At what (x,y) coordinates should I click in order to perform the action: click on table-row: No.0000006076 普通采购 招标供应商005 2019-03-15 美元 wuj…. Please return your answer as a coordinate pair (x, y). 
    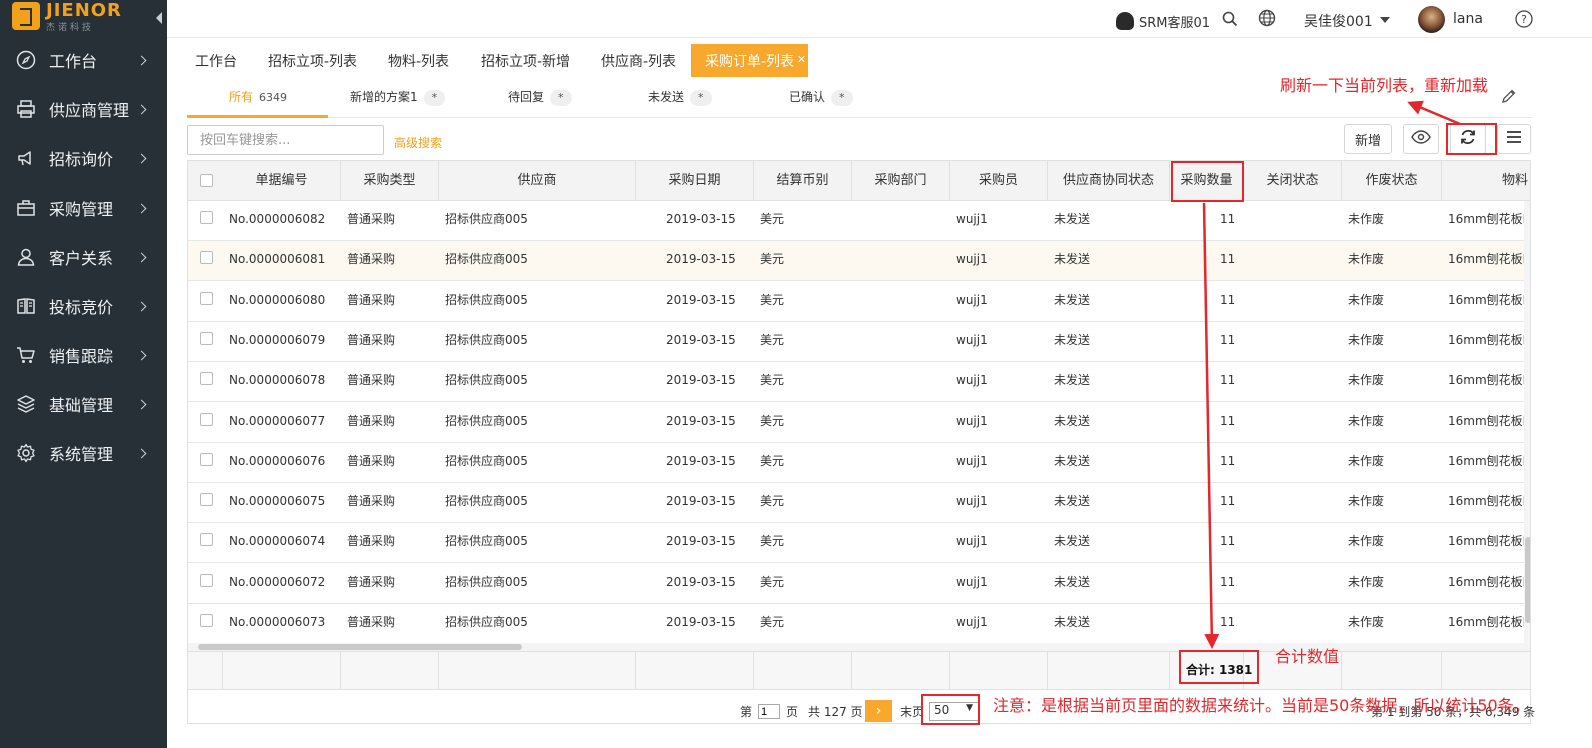
    Looking at the image, I should click on (859, 462).